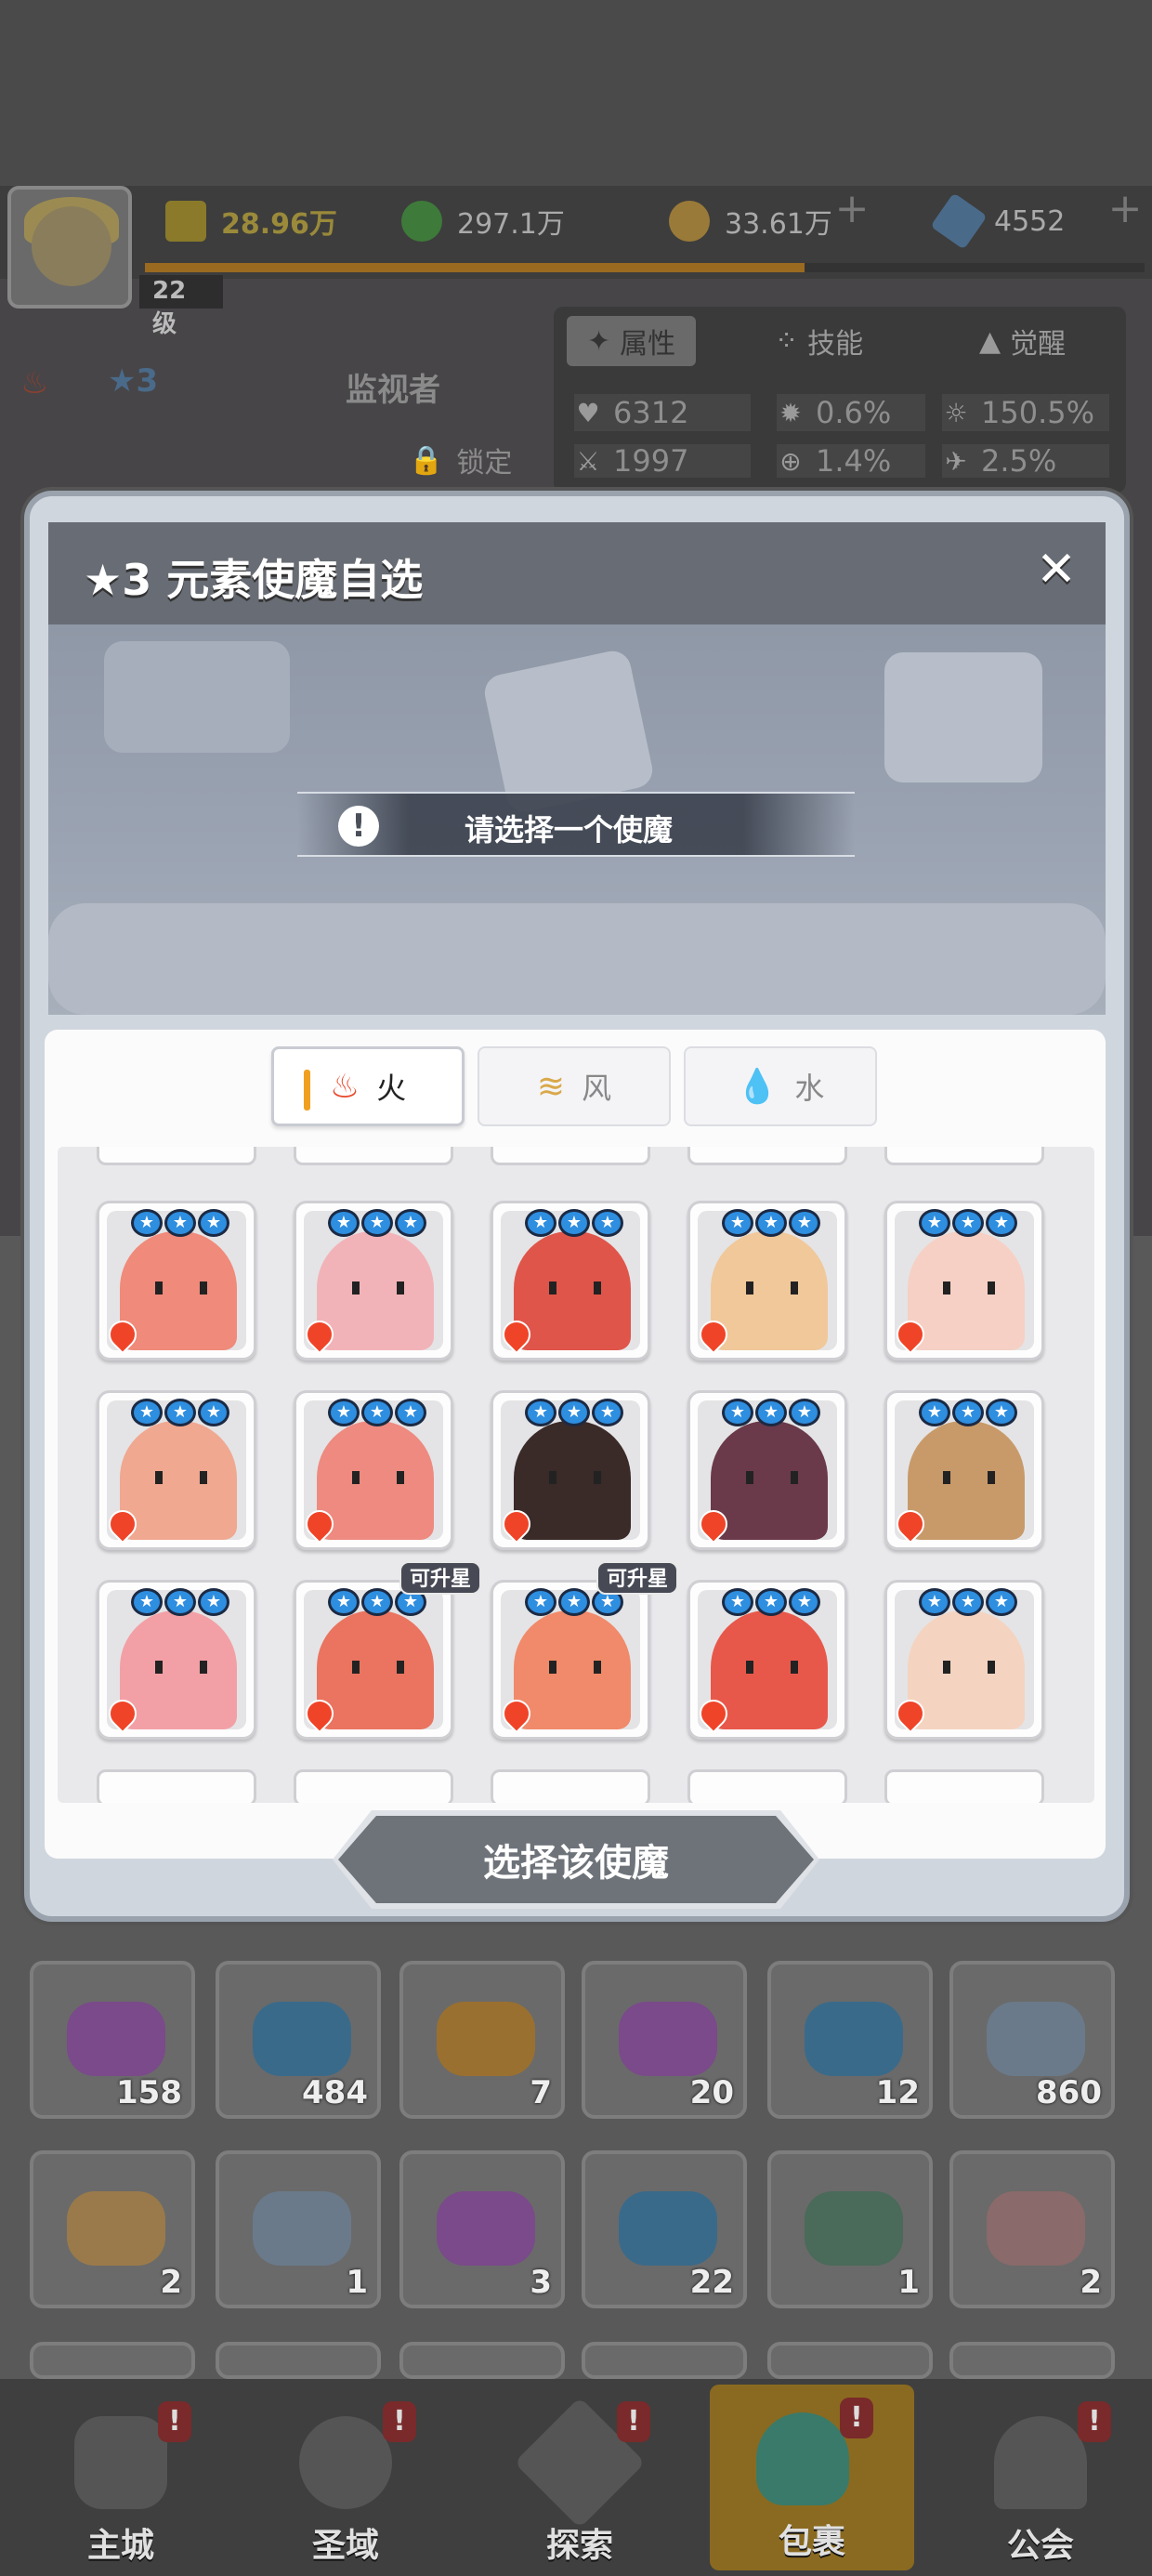  Describe the element at coordinates (346, 2481) in the screenshot. I see `nav-sanctuary: ! 圣域` at that location.